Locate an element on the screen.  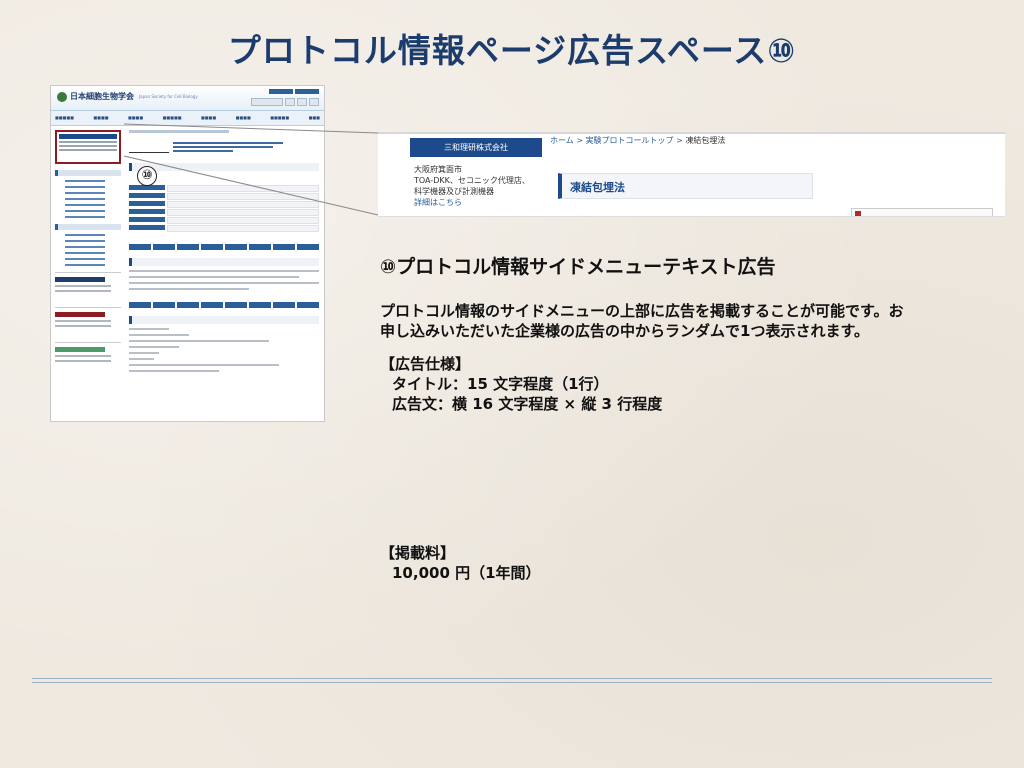
society-logo-icon is located at coordinates (62, 97).